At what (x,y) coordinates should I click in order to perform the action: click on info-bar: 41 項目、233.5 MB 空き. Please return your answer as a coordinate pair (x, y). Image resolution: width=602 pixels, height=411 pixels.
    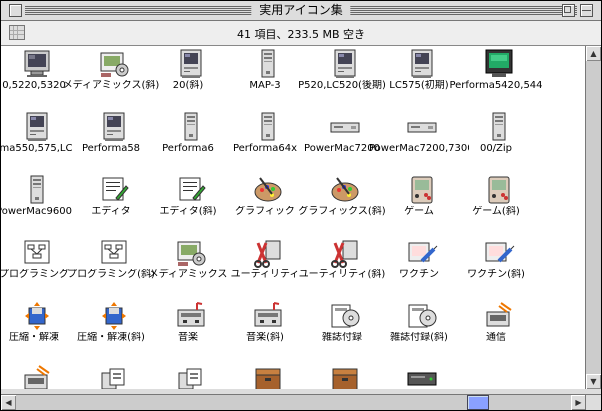
    Looking at the image, I should click on (301, 33).